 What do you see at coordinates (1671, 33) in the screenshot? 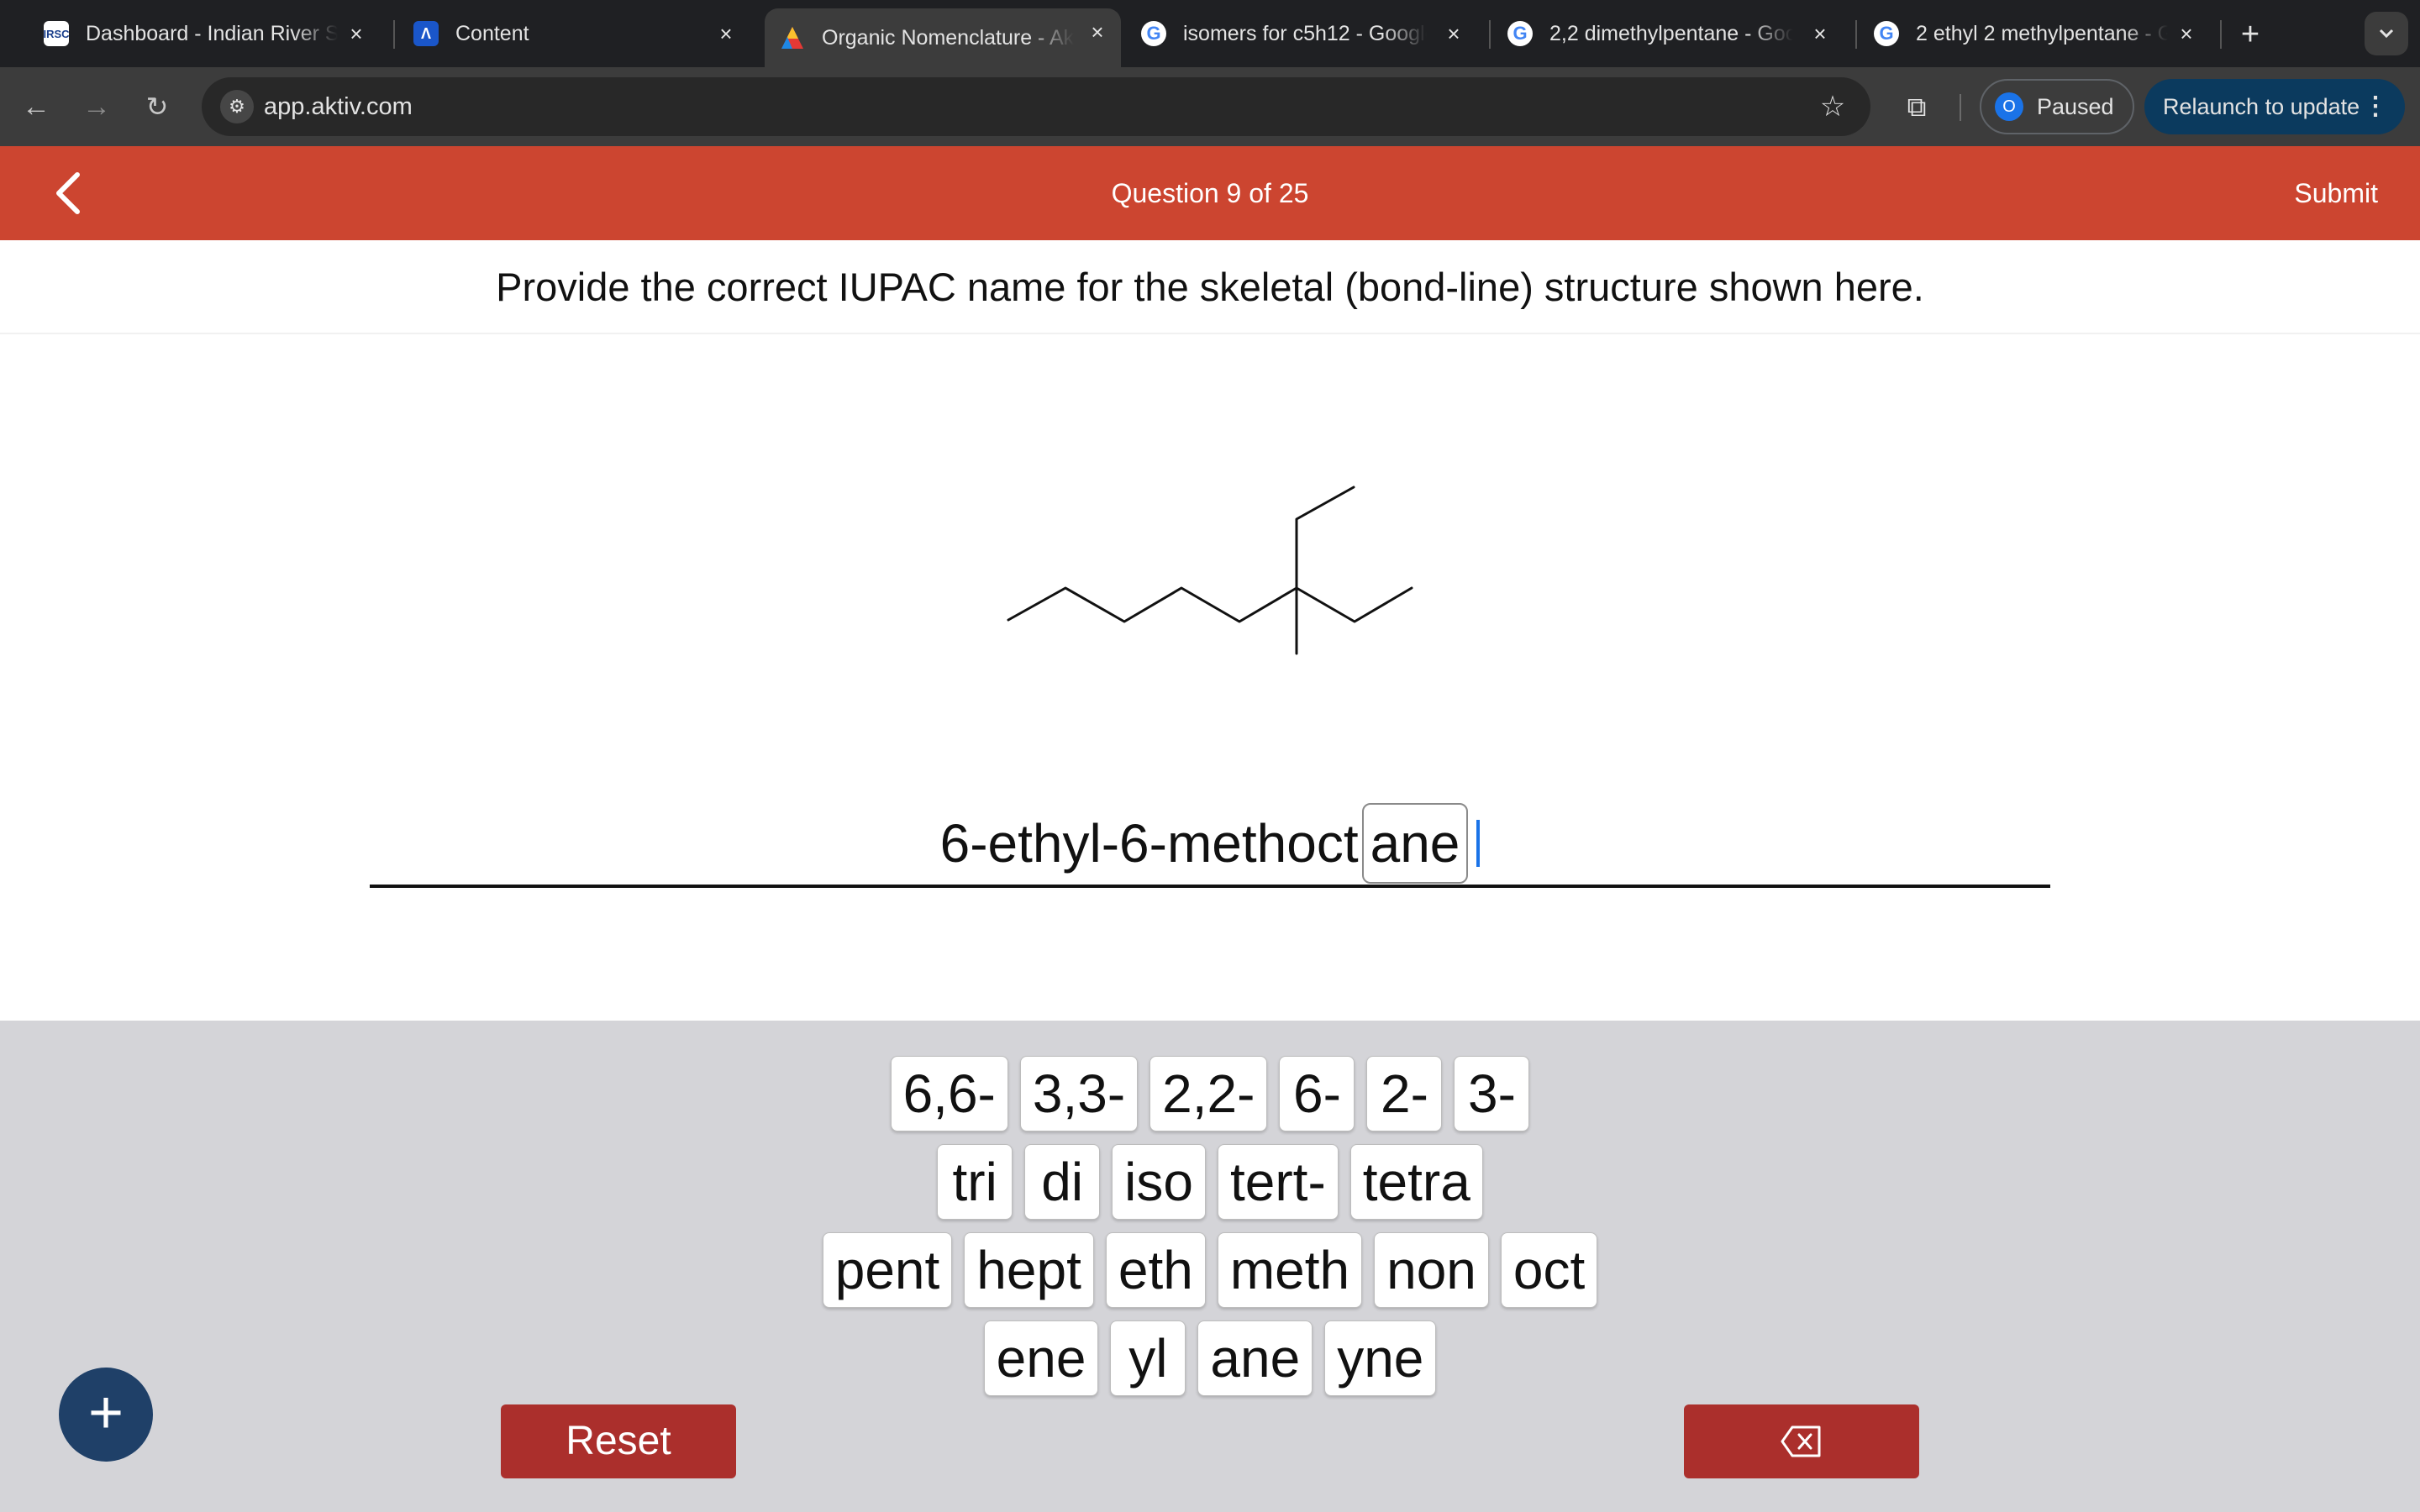
I see `tab-title: 2,2 dimethylpentane - Google Search` at bounding box center [1671, 33].